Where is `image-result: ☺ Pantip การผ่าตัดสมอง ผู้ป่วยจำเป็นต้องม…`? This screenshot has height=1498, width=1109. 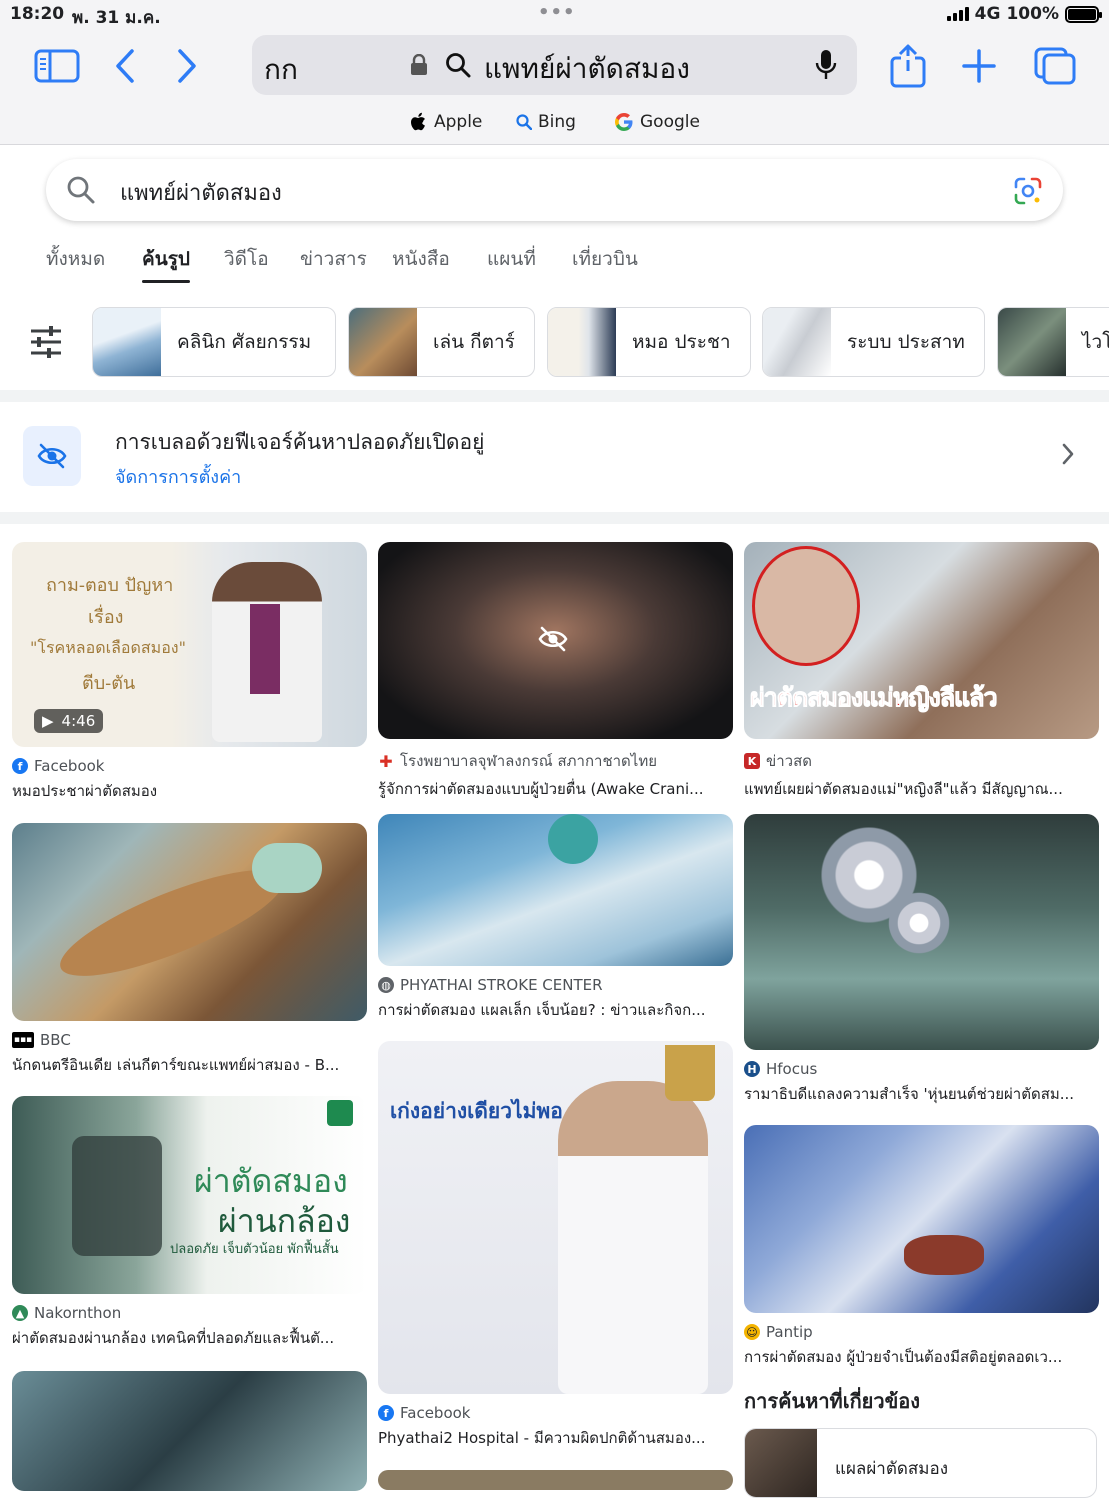 image-result: ☺ Pantip การผ่าตัดสมอง ผู้ป่วยจำเป็นต้องม… is located at coordinates (921, 1247).